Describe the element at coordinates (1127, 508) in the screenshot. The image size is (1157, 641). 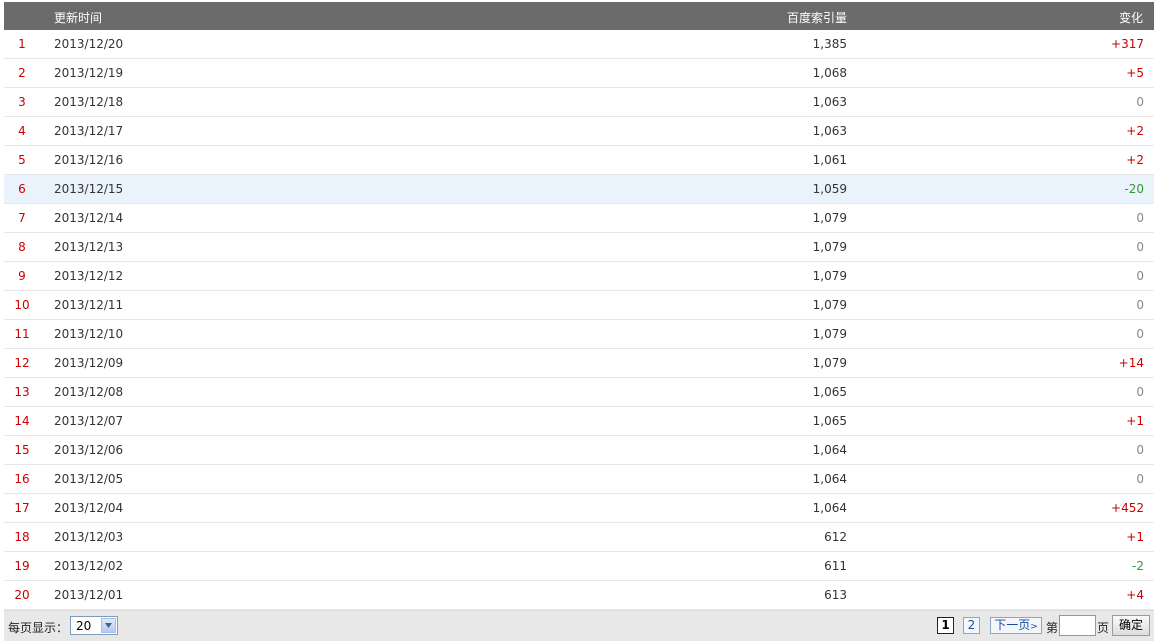
I see `row-change: +452` at that location.